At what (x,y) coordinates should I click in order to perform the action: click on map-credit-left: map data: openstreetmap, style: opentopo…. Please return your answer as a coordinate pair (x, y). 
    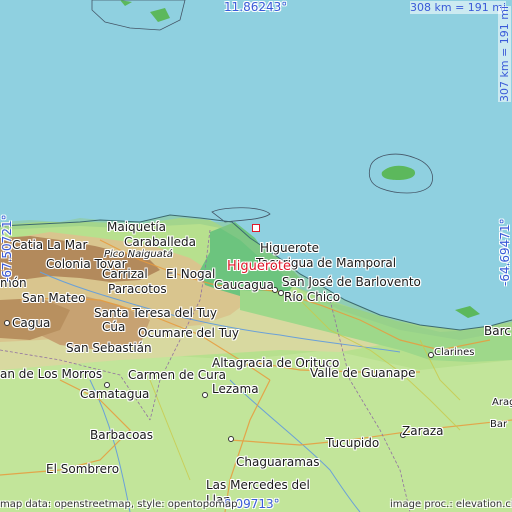
    Looking at the image, I should click on (119, 504).